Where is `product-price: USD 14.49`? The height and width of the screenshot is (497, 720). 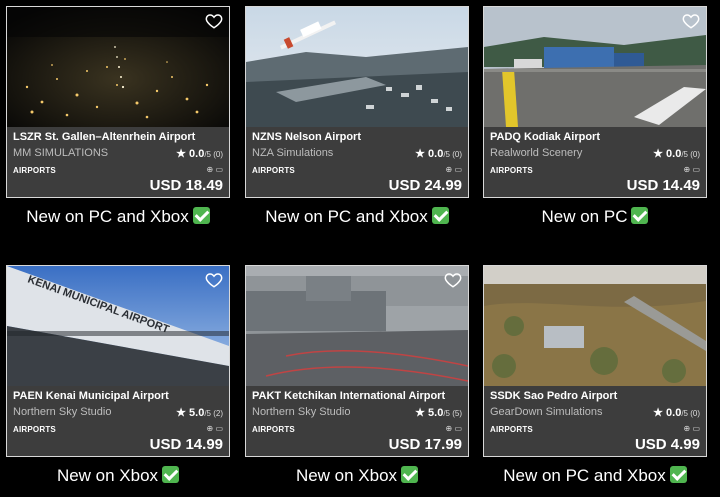 product-price: USD 14.49 is located at coordinates (663, 185).